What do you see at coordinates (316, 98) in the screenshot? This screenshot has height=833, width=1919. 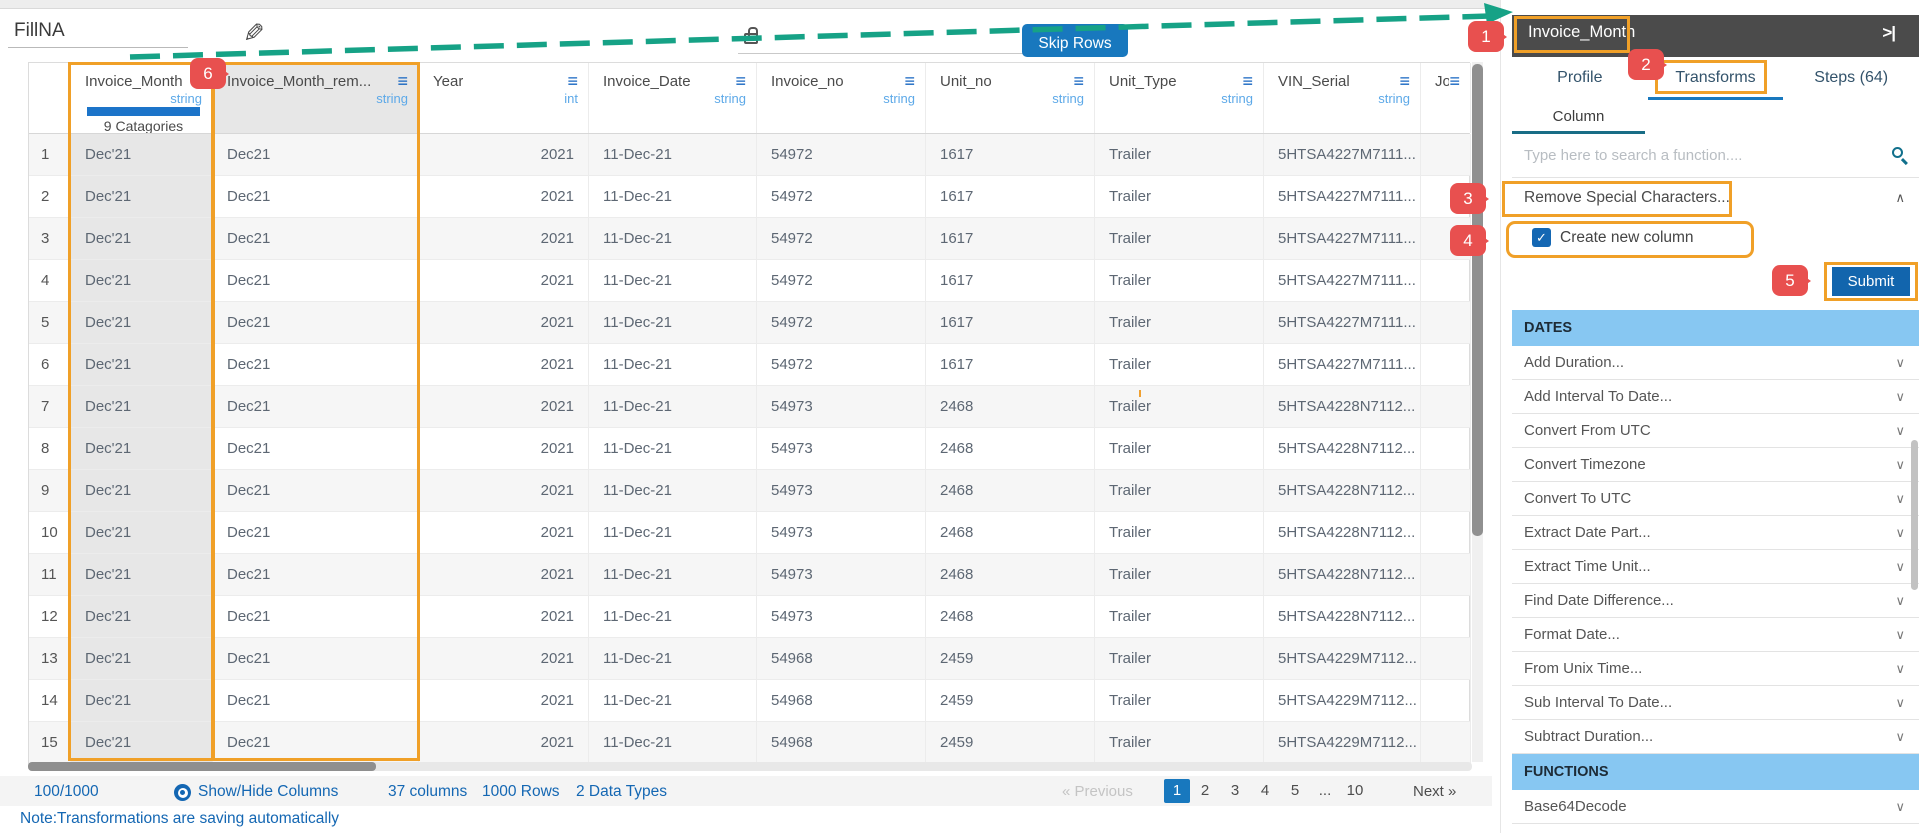 I see `column-header: Invoice_Month_rem... ≡ string` at bounding box center [316, 98].